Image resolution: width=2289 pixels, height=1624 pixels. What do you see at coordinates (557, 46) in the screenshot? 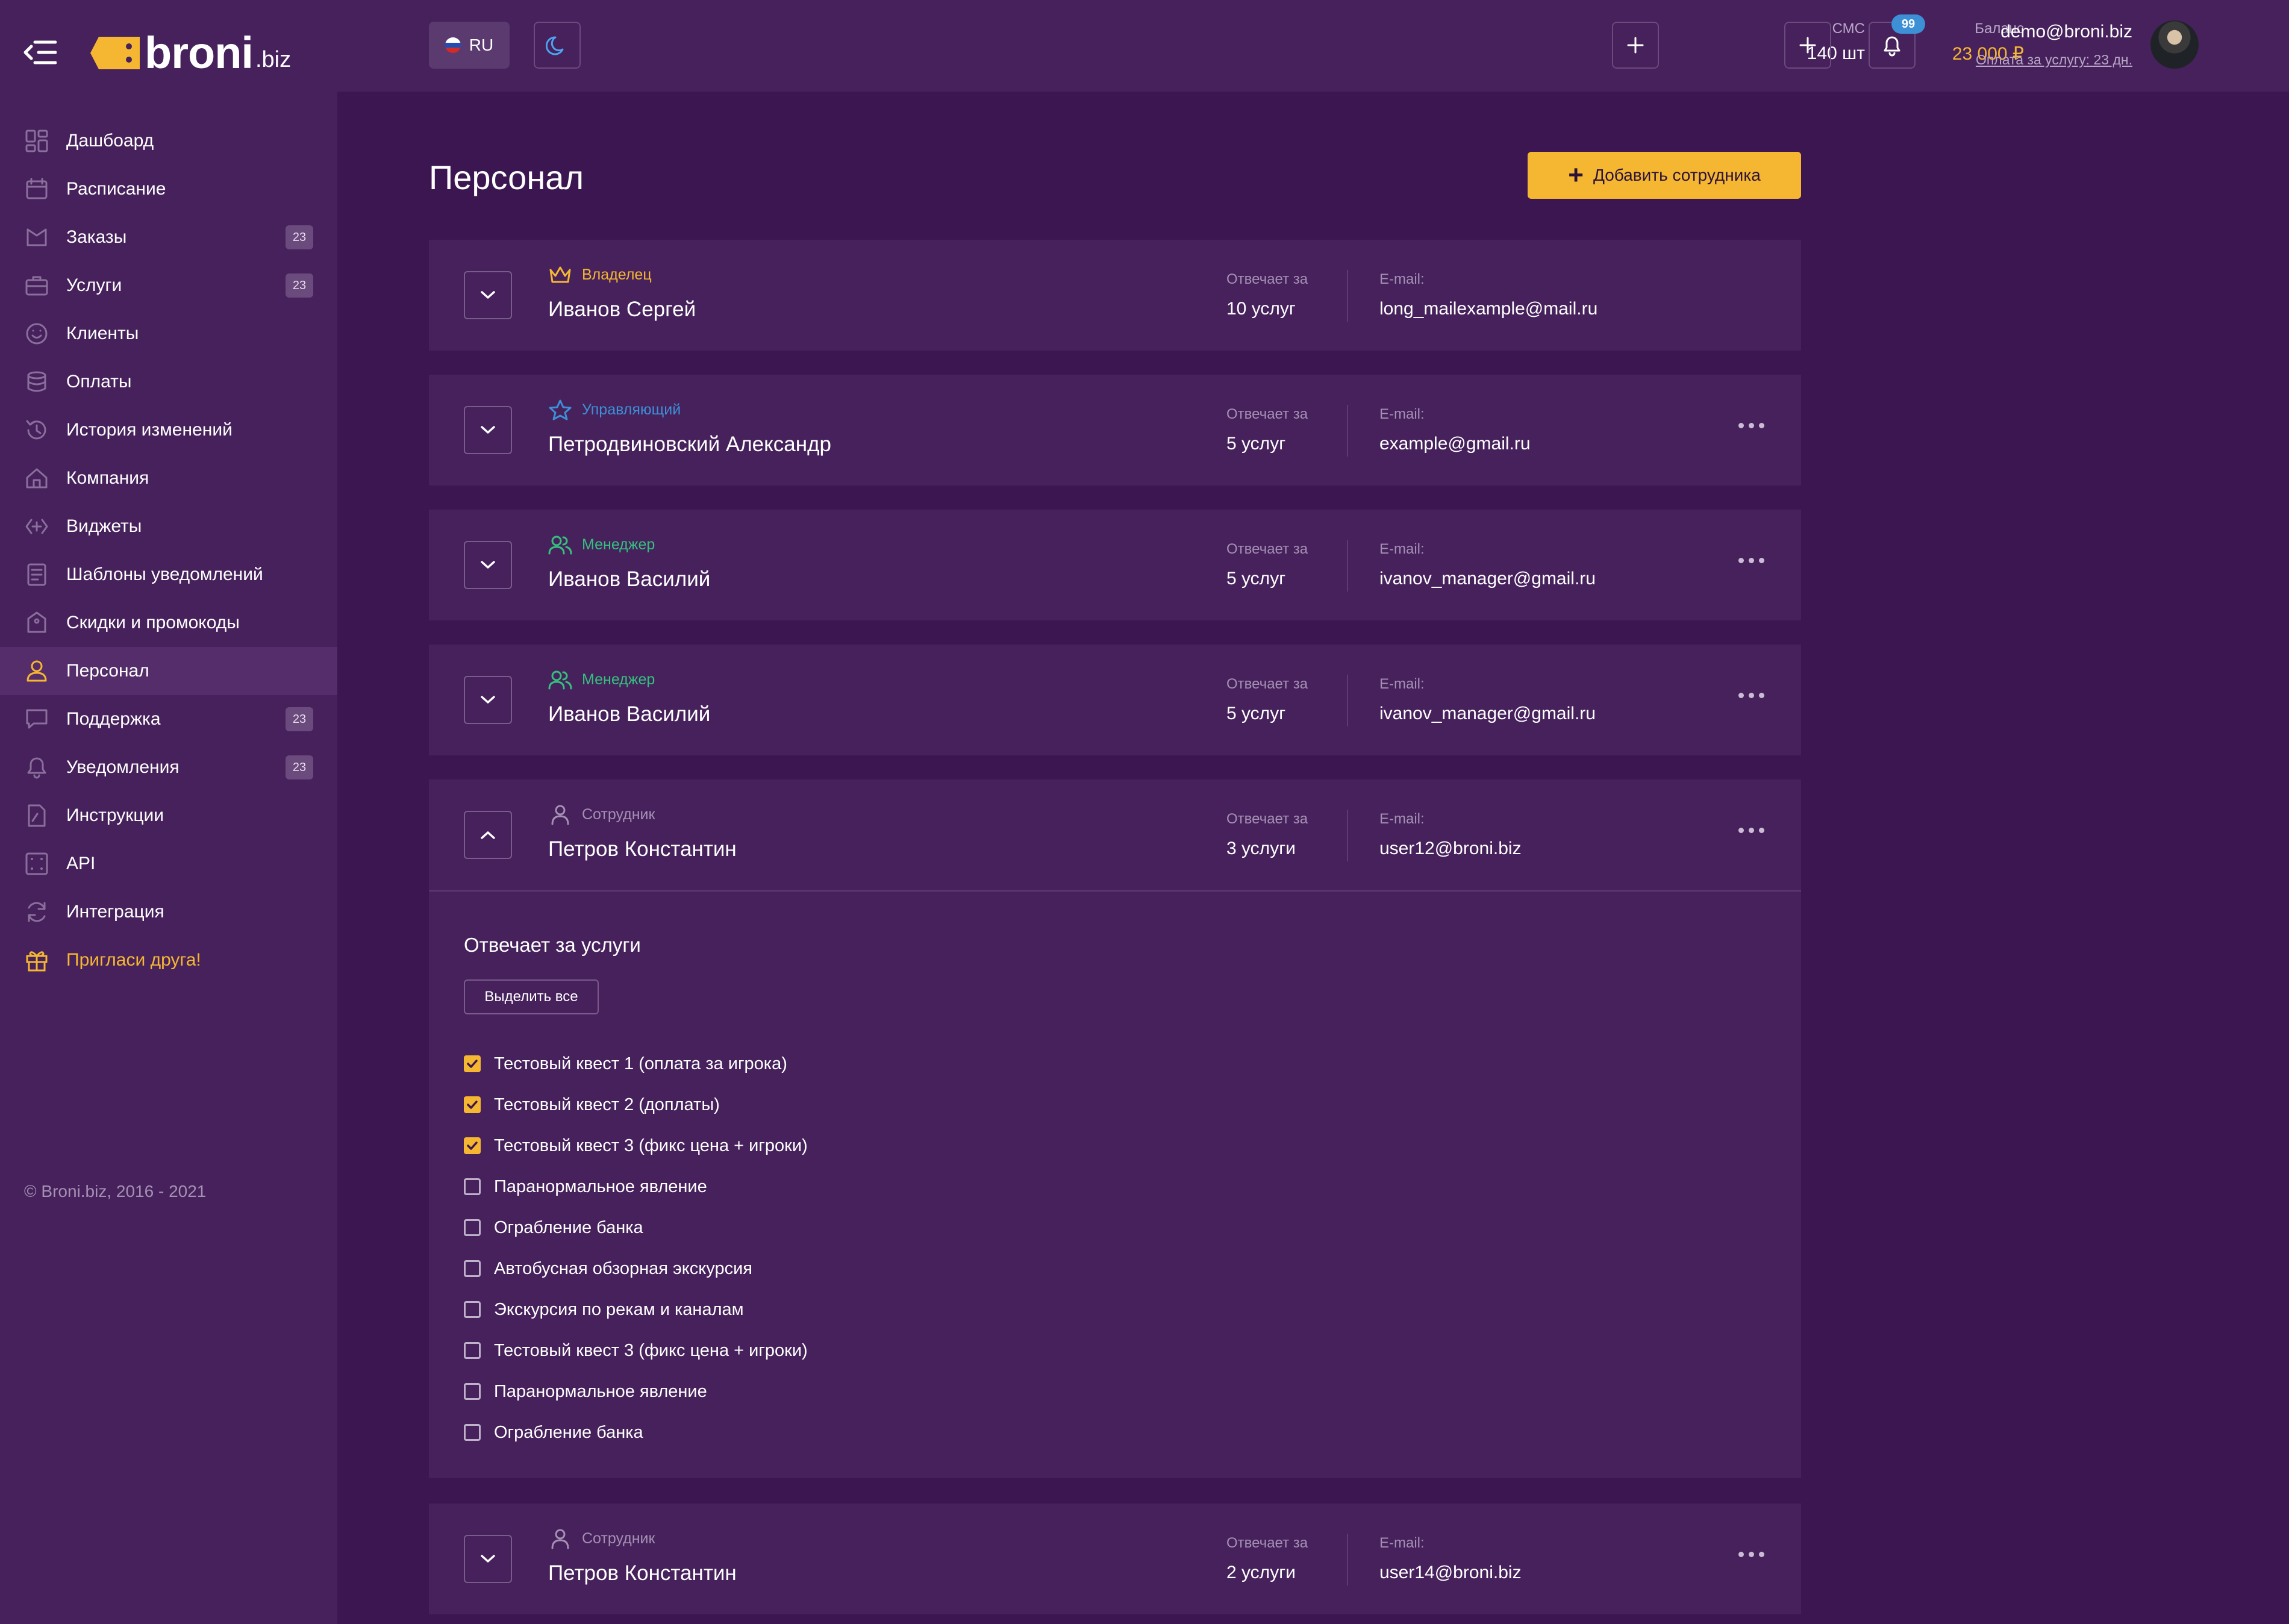
I see `theme-toggle-button` at bounding box center [557, 46].